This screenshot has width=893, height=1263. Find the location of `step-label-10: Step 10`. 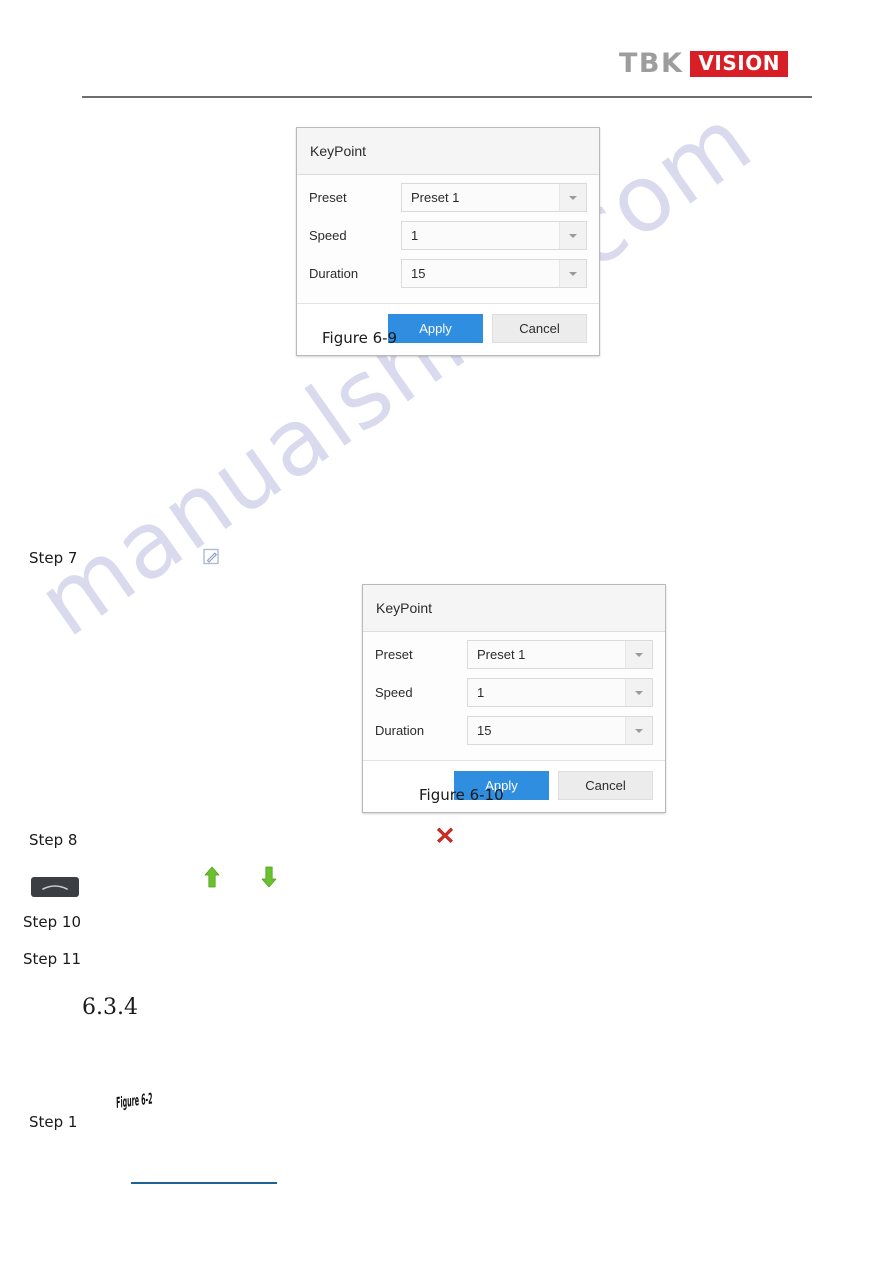

step-label-10: Step 10 is located at coordinates (52, 922).